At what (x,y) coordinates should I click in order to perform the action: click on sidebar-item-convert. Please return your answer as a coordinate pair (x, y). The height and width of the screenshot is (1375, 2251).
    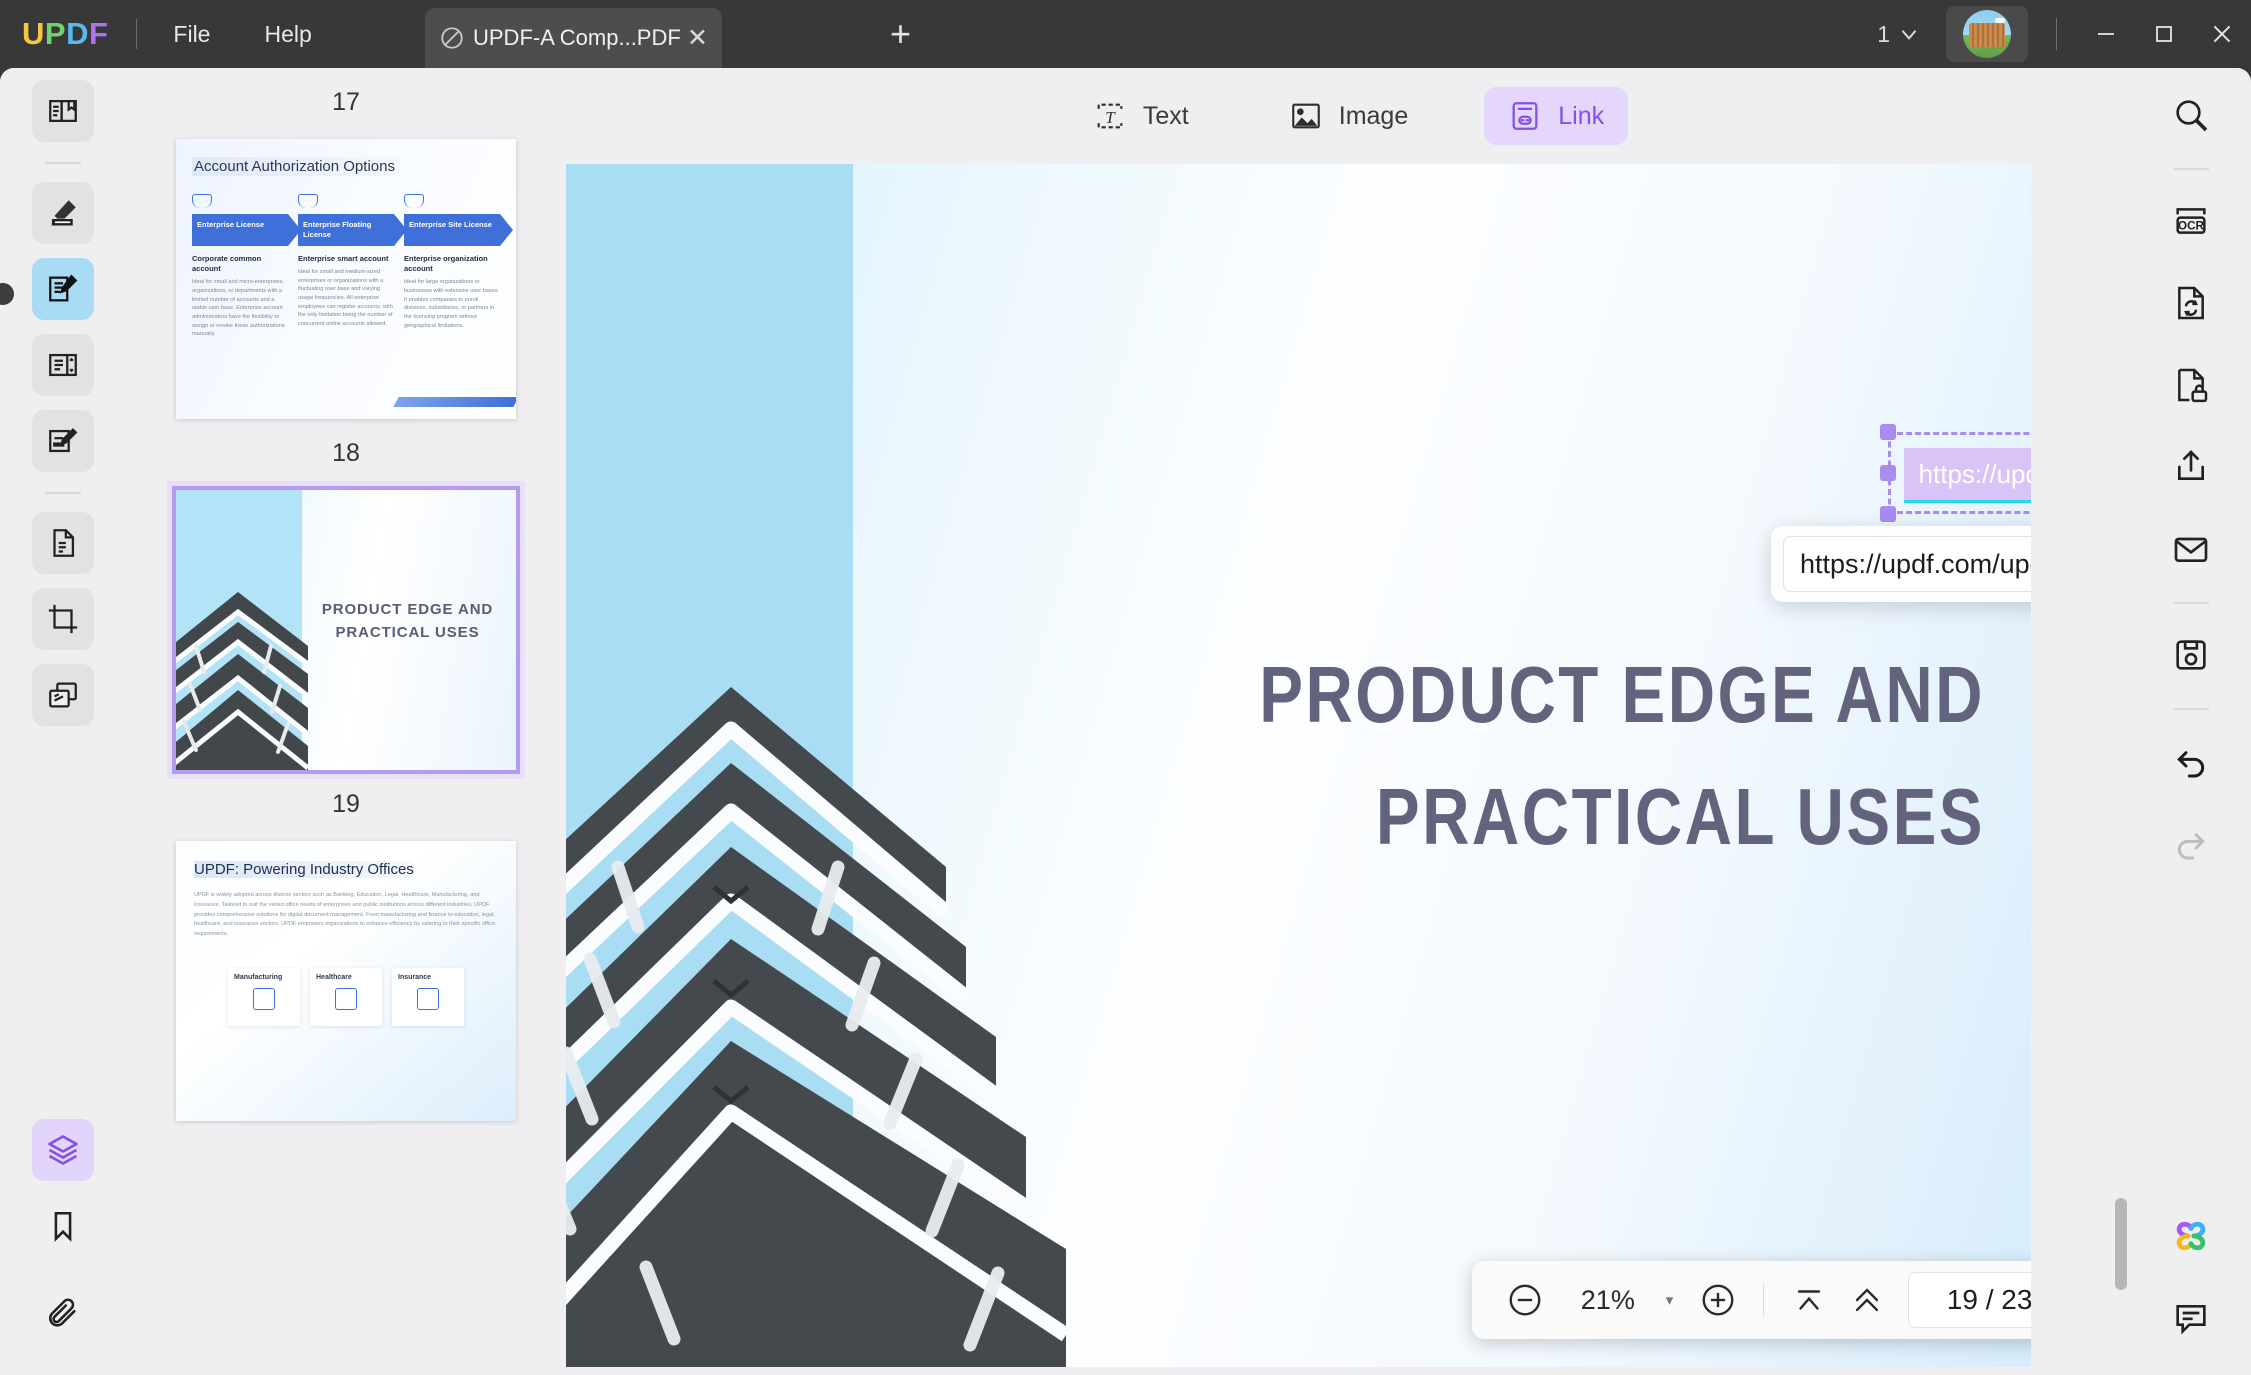
    Looking at the image, I should click on (63, 543).